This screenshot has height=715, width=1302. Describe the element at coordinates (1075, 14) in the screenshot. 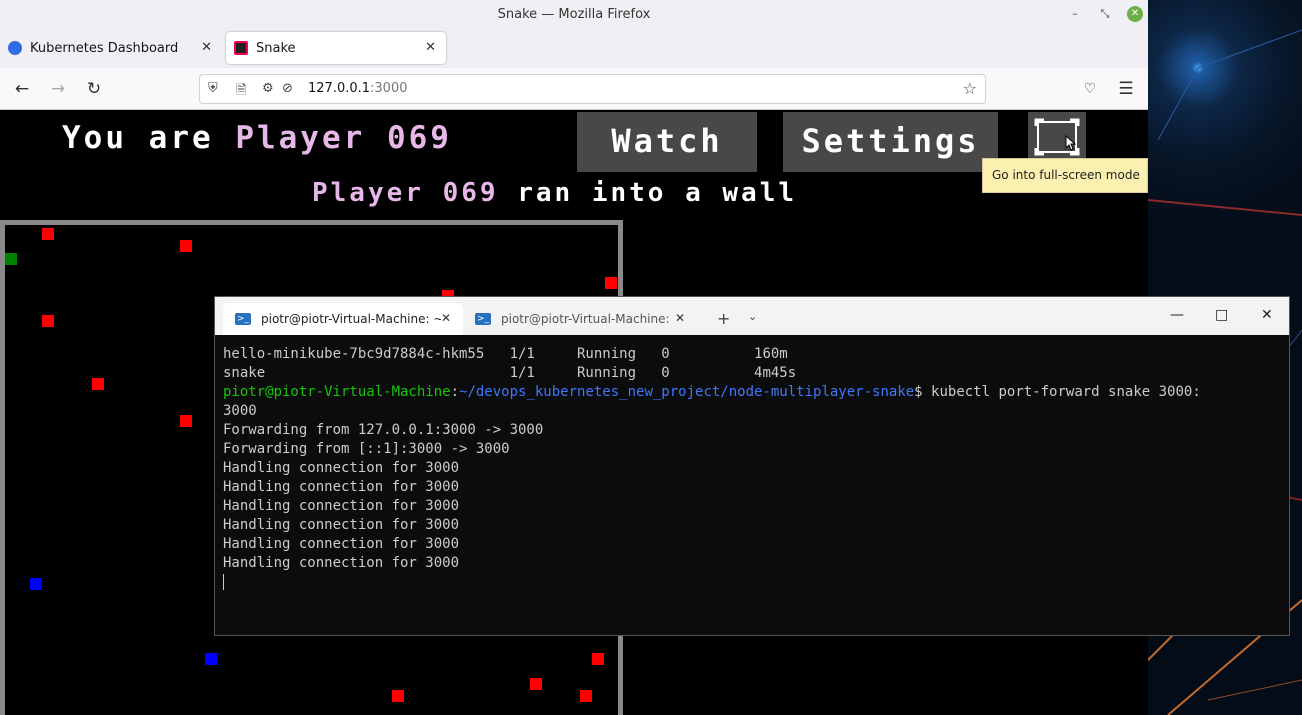

I see `minimize-button: –` at that location.